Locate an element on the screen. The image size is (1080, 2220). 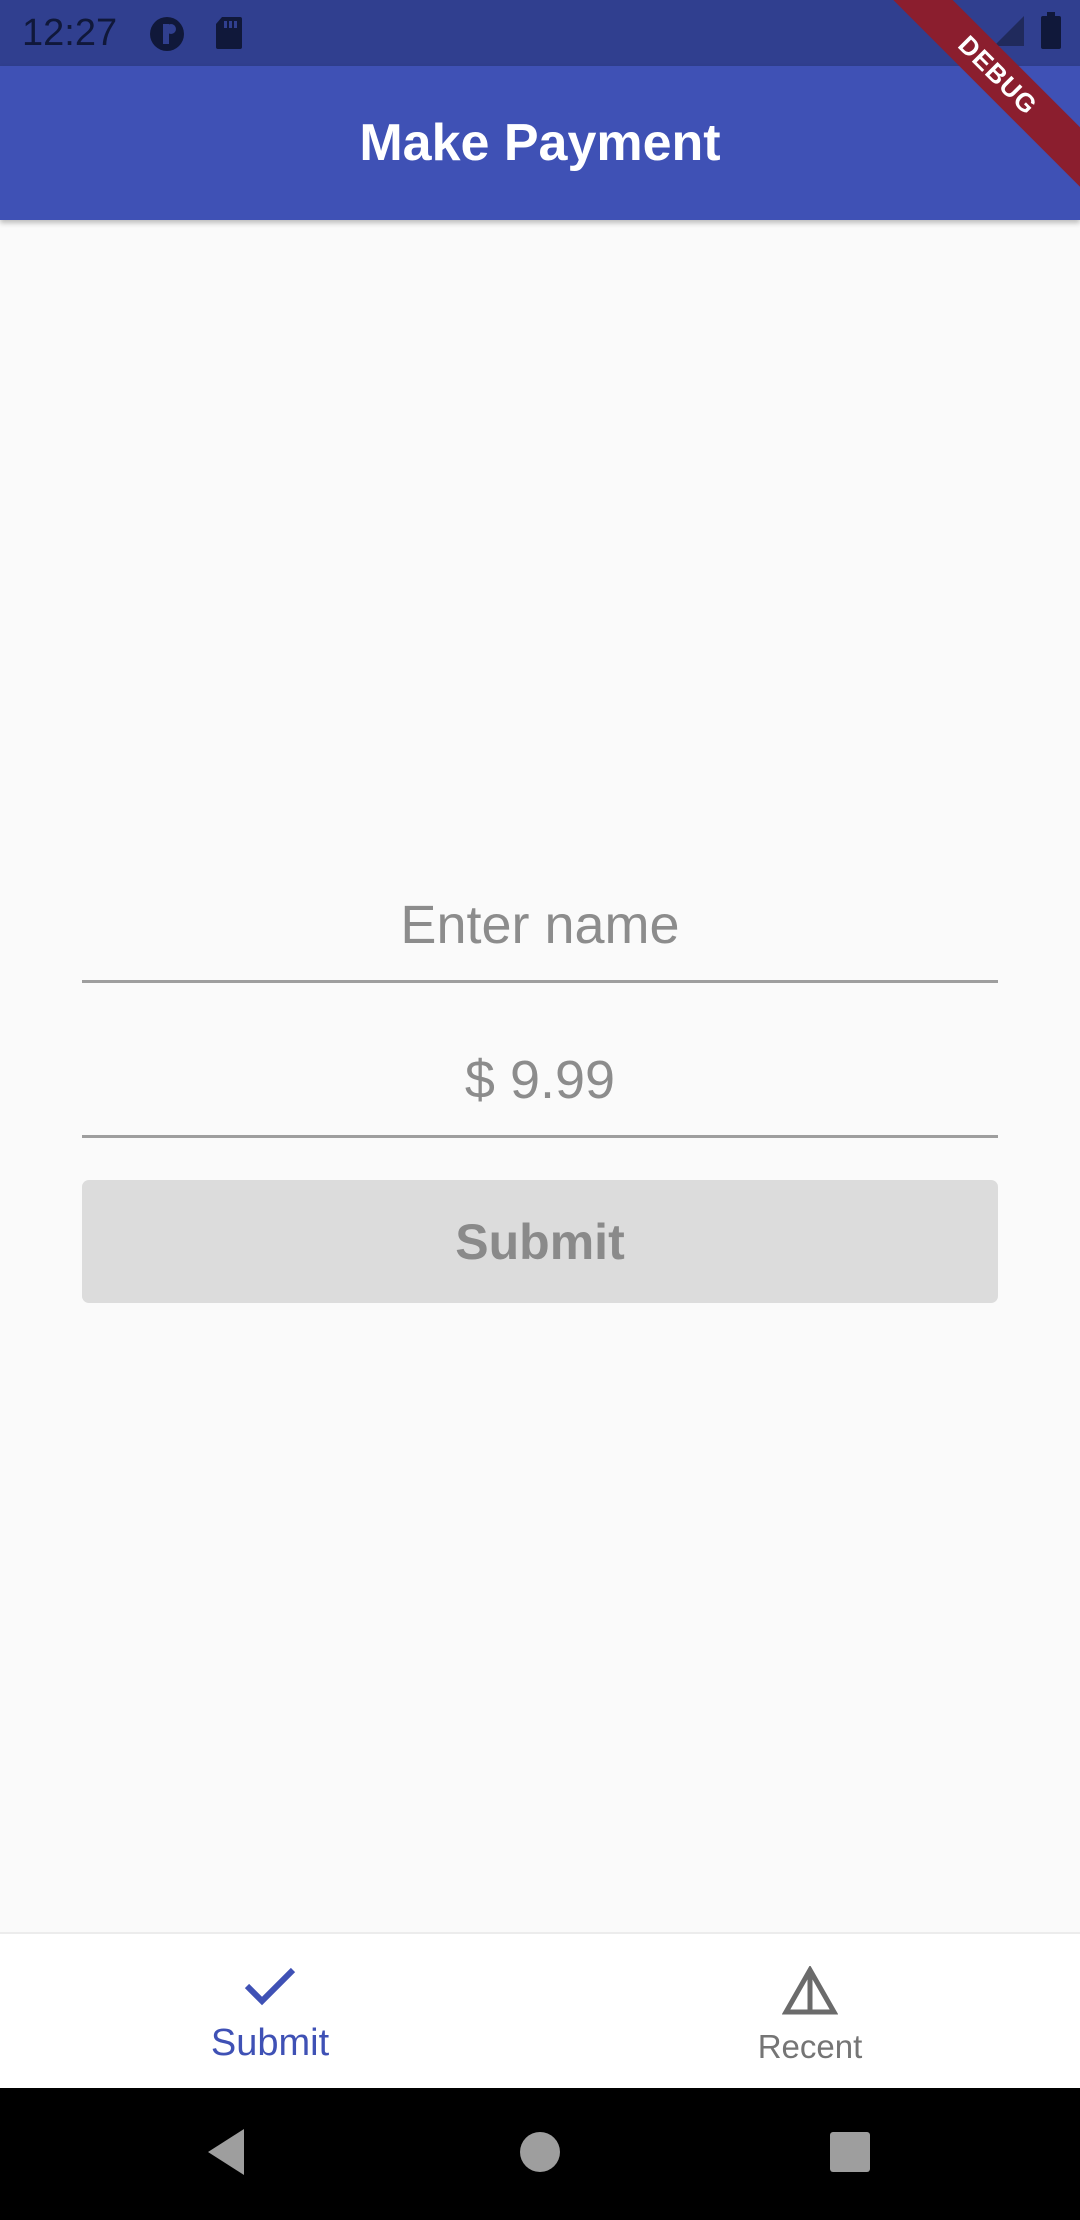
system-navigation-bar is located at coordinates (540, 2154).